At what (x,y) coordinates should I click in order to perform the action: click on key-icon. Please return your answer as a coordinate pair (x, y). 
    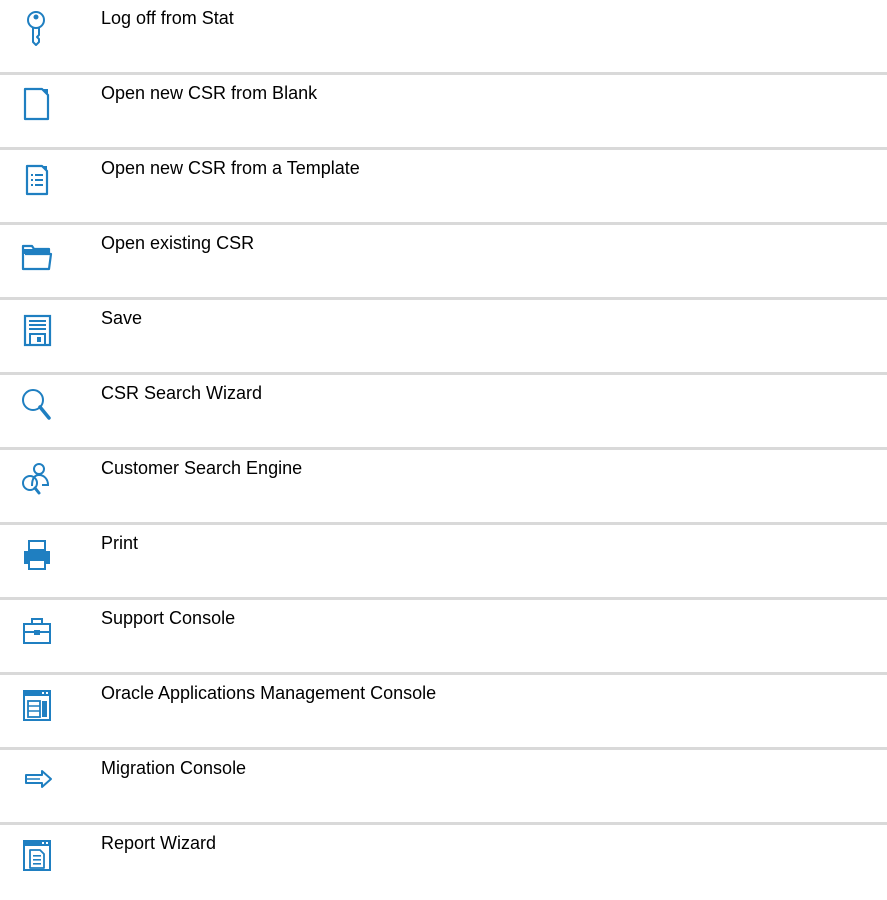
    Looking at the image, I should click on (36, 28).